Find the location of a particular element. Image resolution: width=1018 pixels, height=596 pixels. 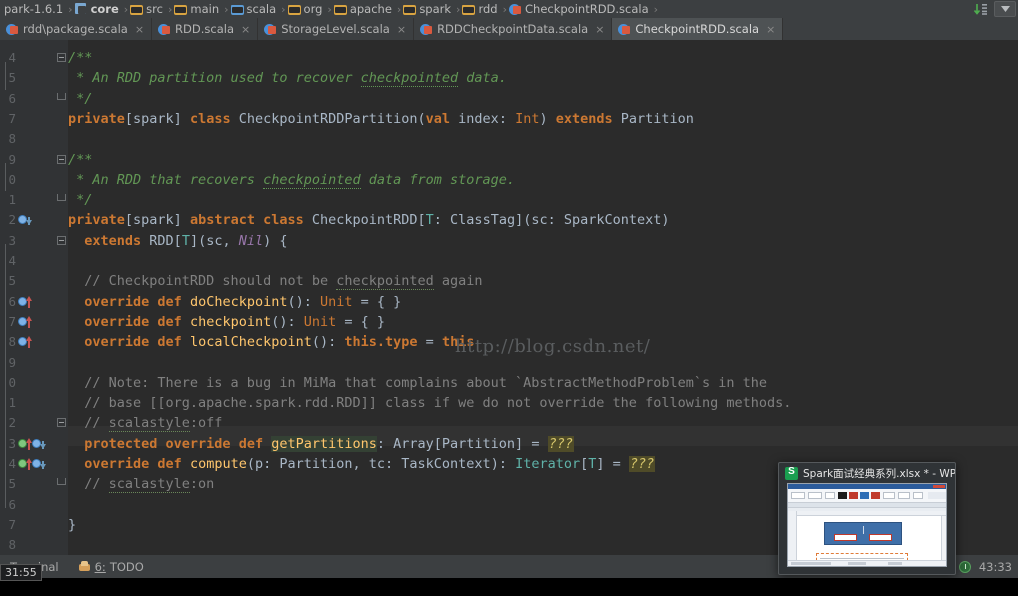

breadcrumb-item-apache: apache is located at coordinates (364, 9).